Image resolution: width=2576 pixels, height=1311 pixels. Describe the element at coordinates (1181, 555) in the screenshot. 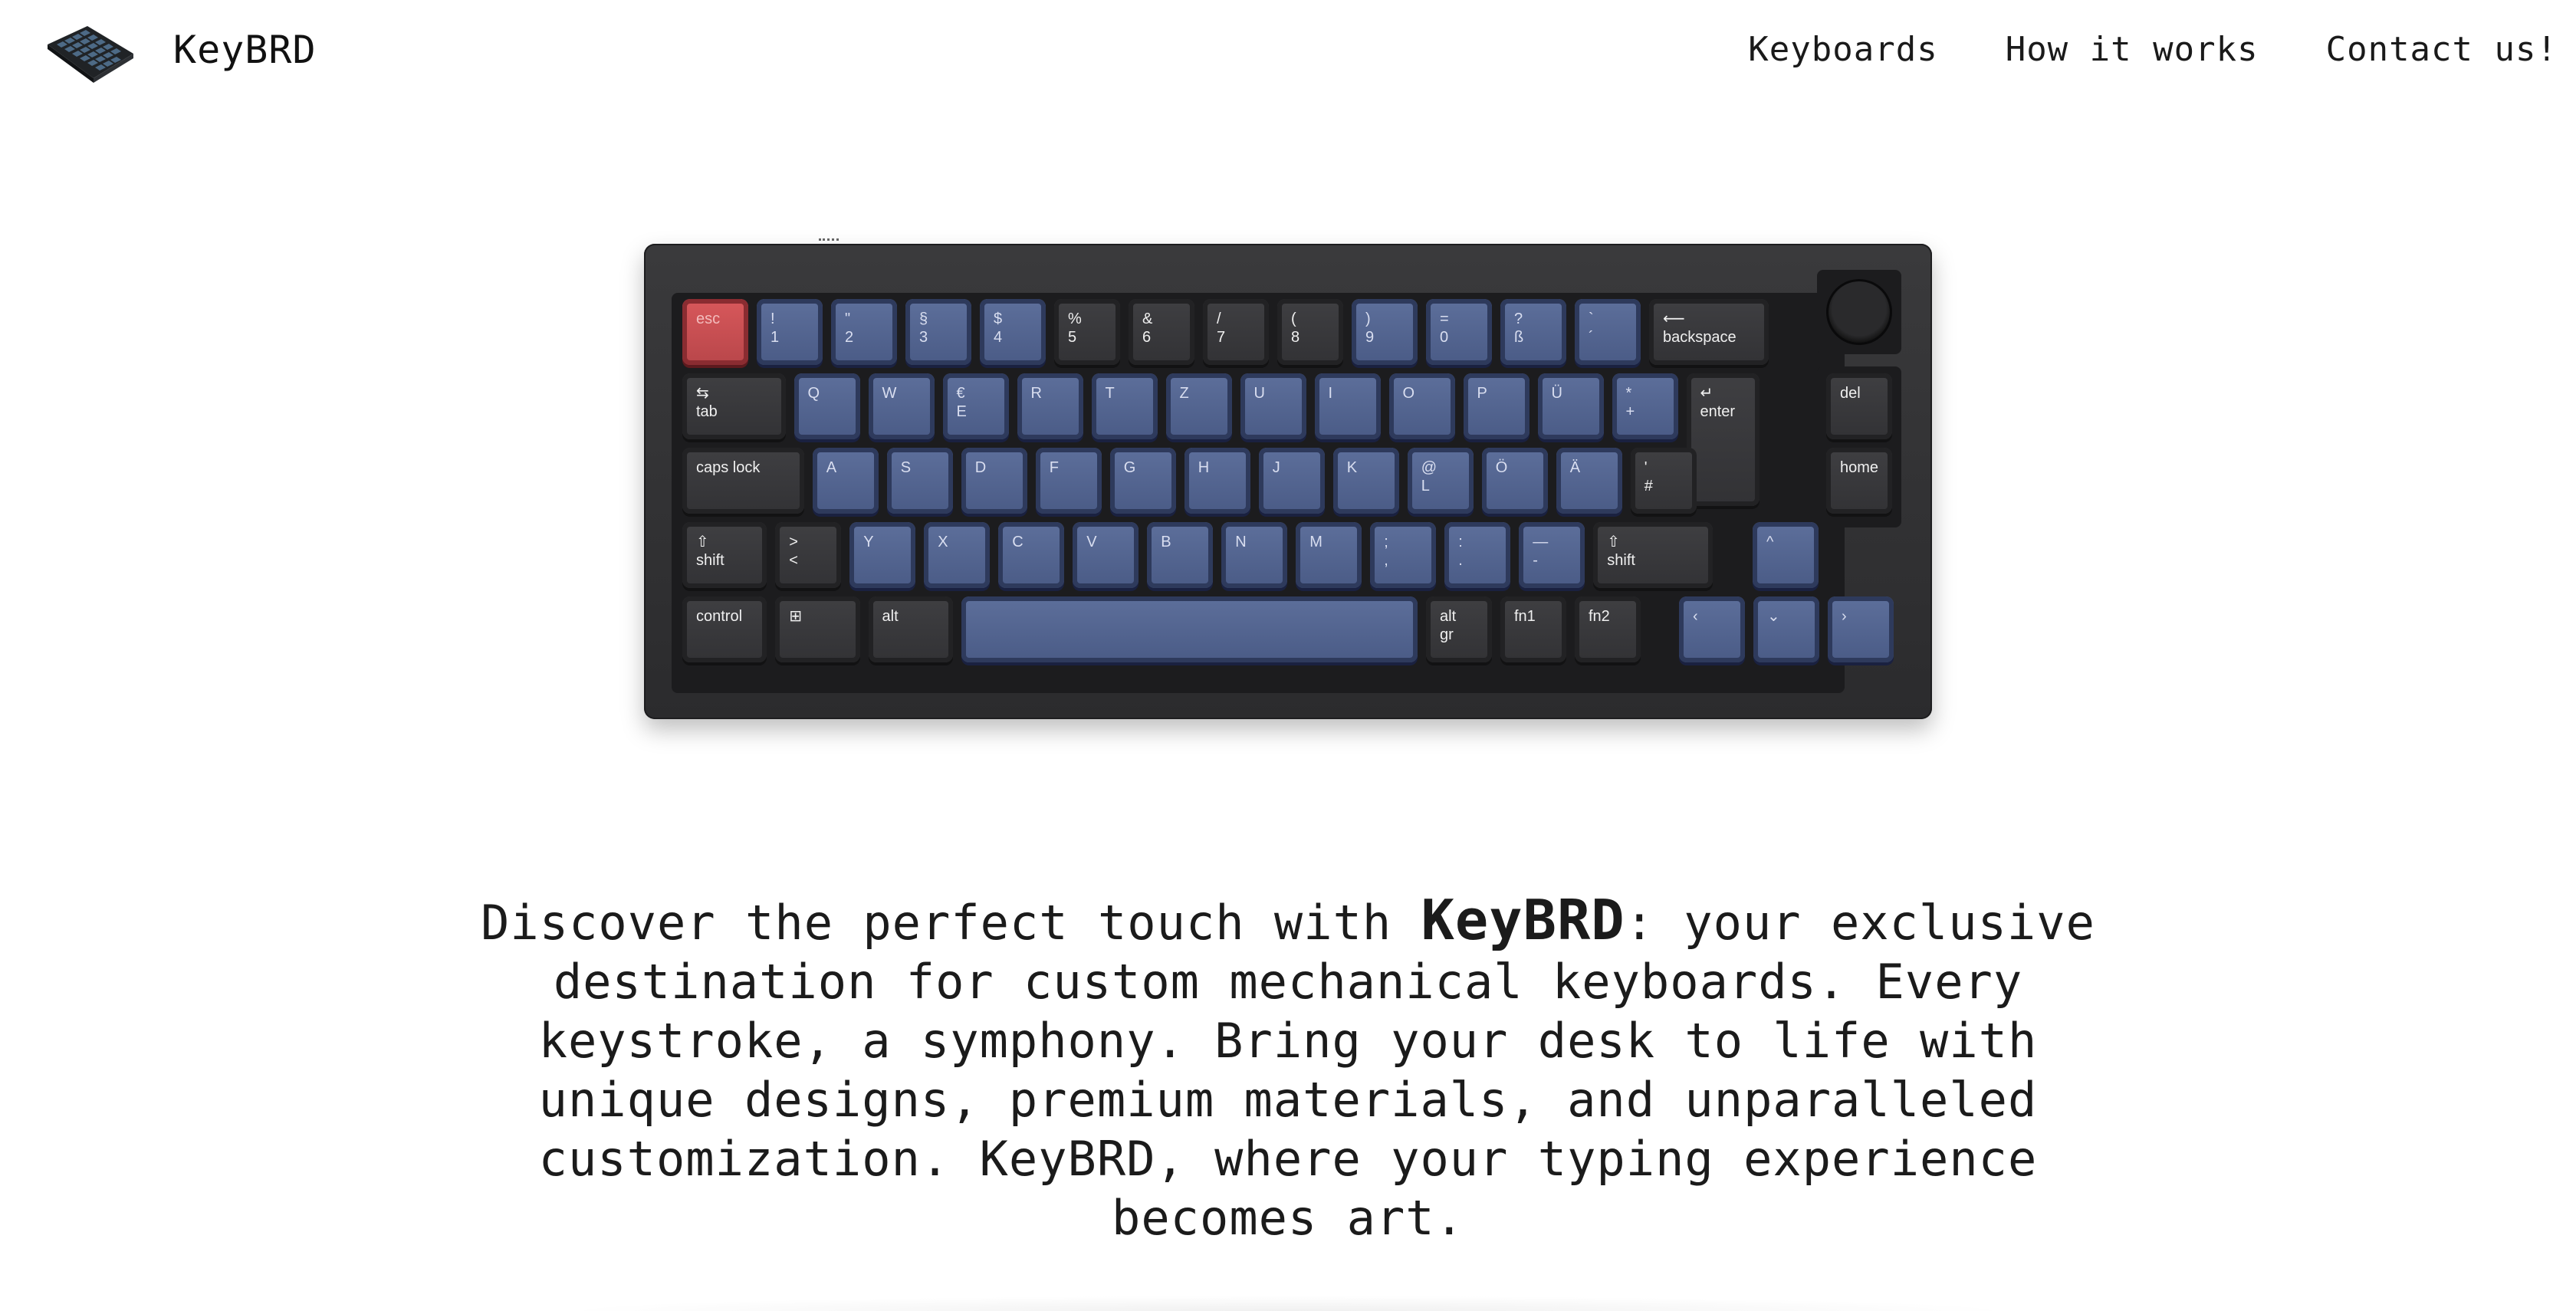

I see `key-row4-7: B` at that location.